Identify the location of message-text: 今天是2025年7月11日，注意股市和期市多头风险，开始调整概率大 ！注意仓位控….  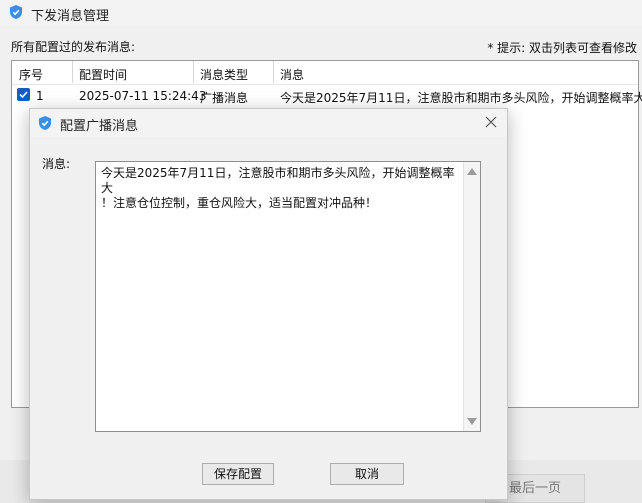
(279, 188).